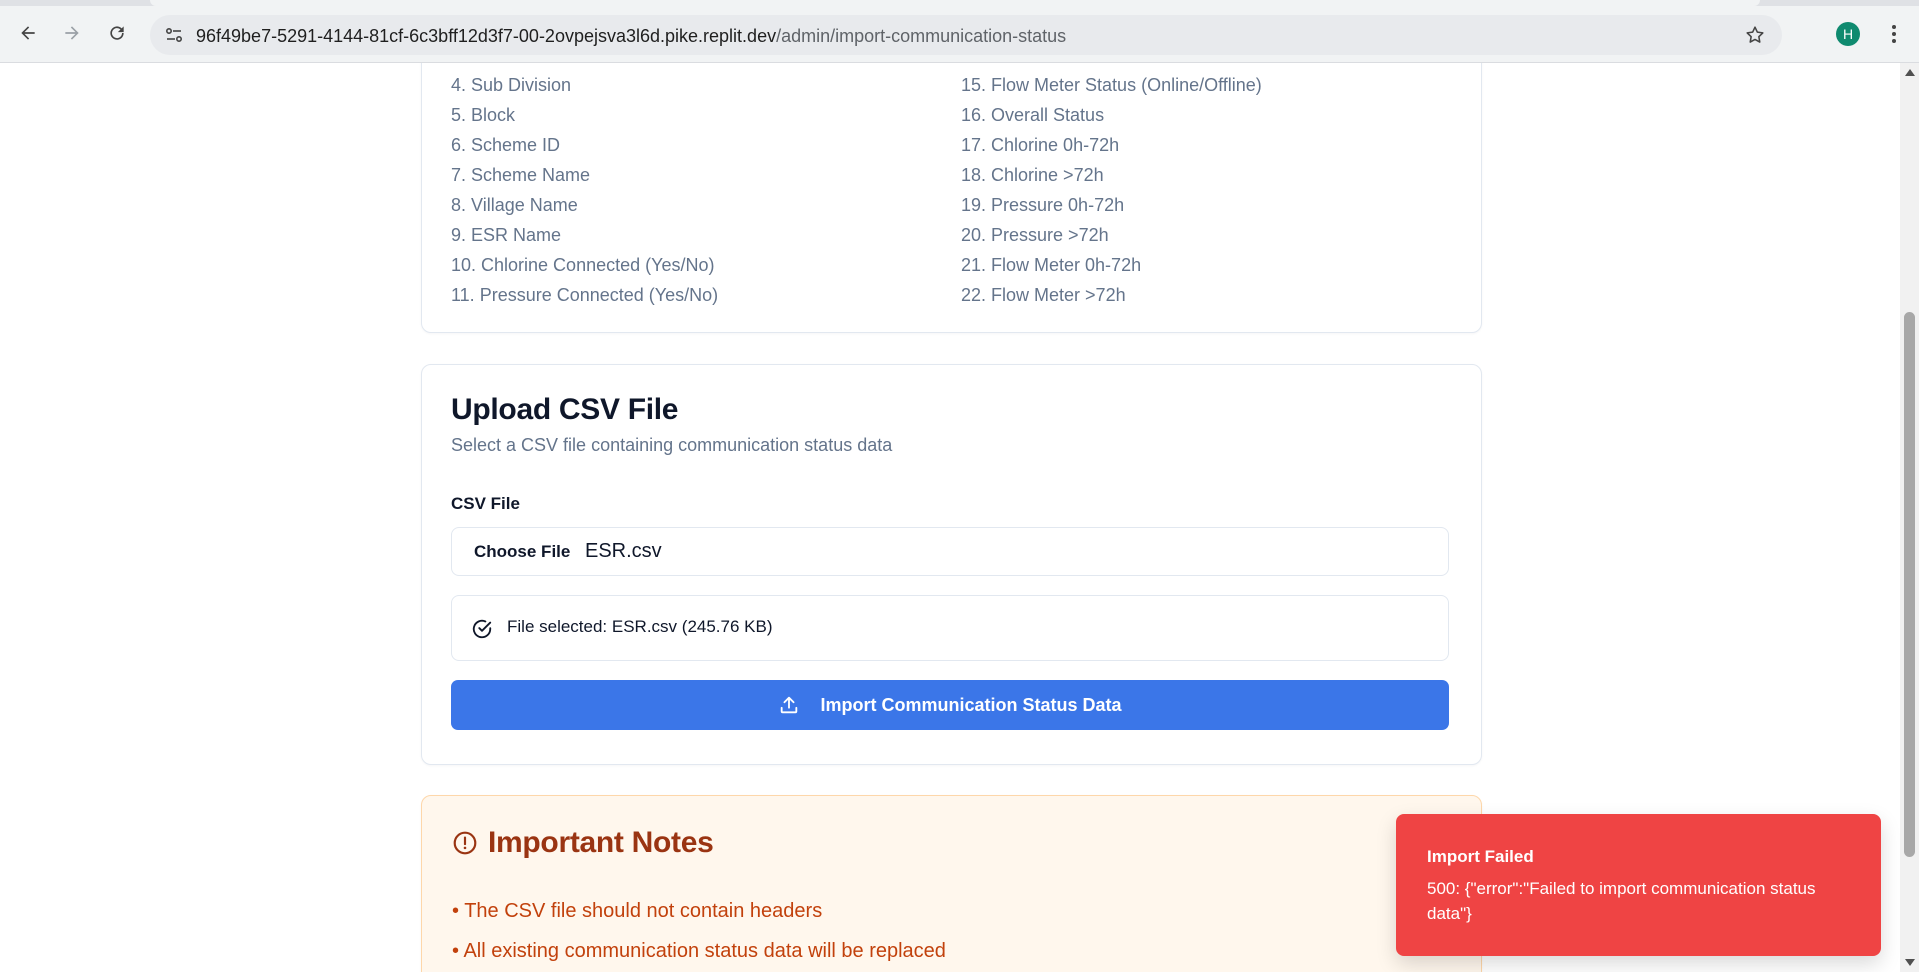 Image resolution: width=1919 pixels, height=972 pixels. Describe the element at coordinates (565, 409) in the screenshot. I see `upload-title: Upload CSV File` at that location.